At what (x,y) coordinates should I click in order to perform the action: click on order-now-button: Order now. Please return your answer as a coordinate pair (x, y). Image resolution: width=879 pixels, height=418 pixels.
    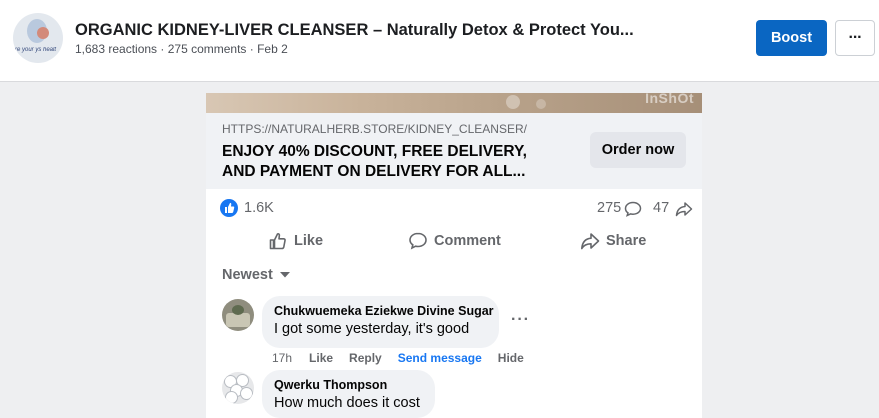
    Looking at the image, I should click on (638, 150).